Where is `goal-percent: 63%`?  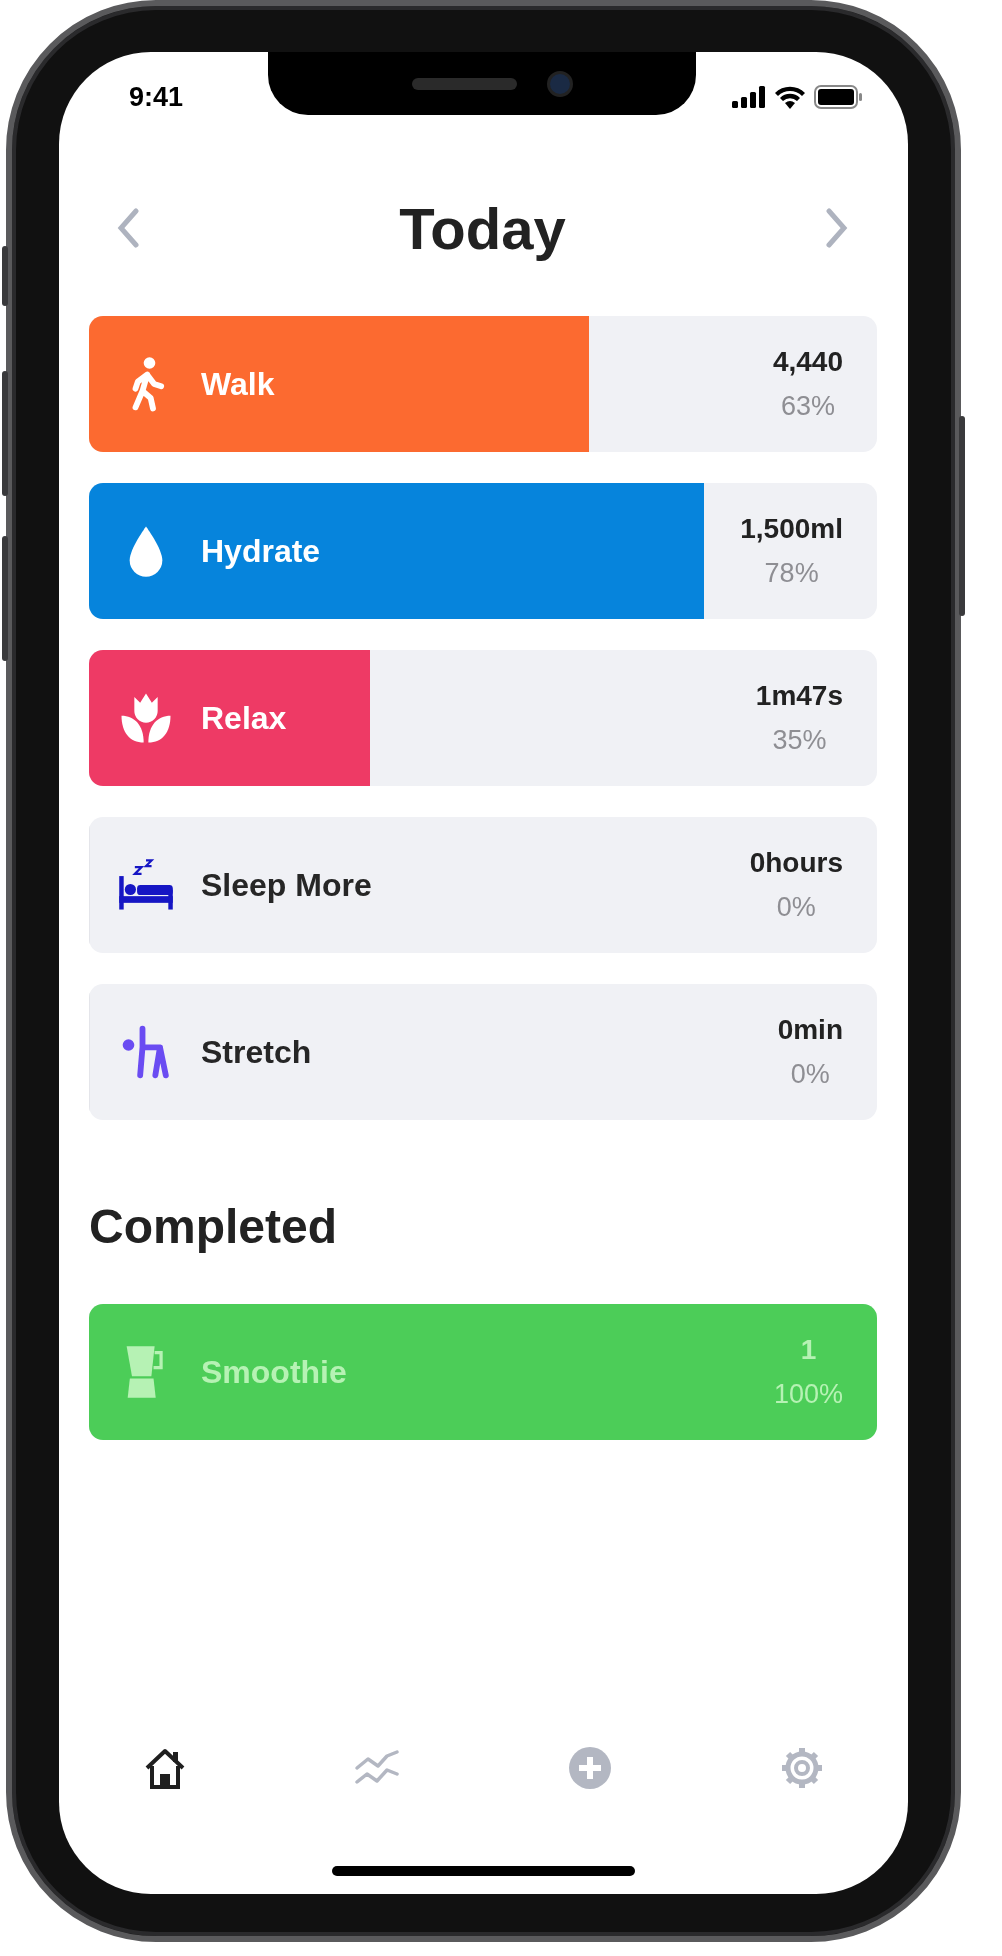
goal-percent: 63% is located at coordinates (807, 406).